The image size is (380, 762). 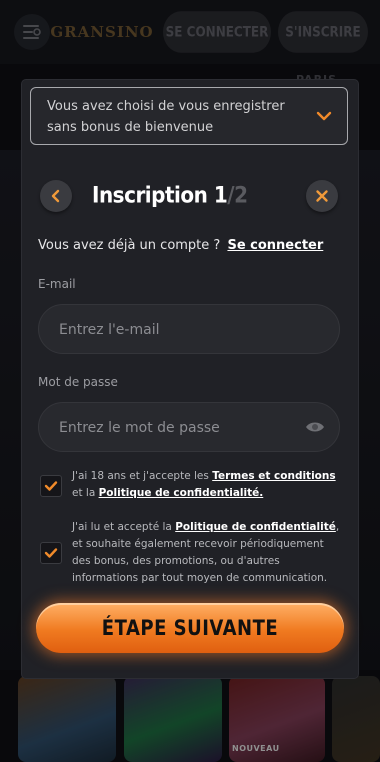 What do you see at coordinates (179, 428) in the screenshot?
I see `password-field` at bounding box center [179, 428].